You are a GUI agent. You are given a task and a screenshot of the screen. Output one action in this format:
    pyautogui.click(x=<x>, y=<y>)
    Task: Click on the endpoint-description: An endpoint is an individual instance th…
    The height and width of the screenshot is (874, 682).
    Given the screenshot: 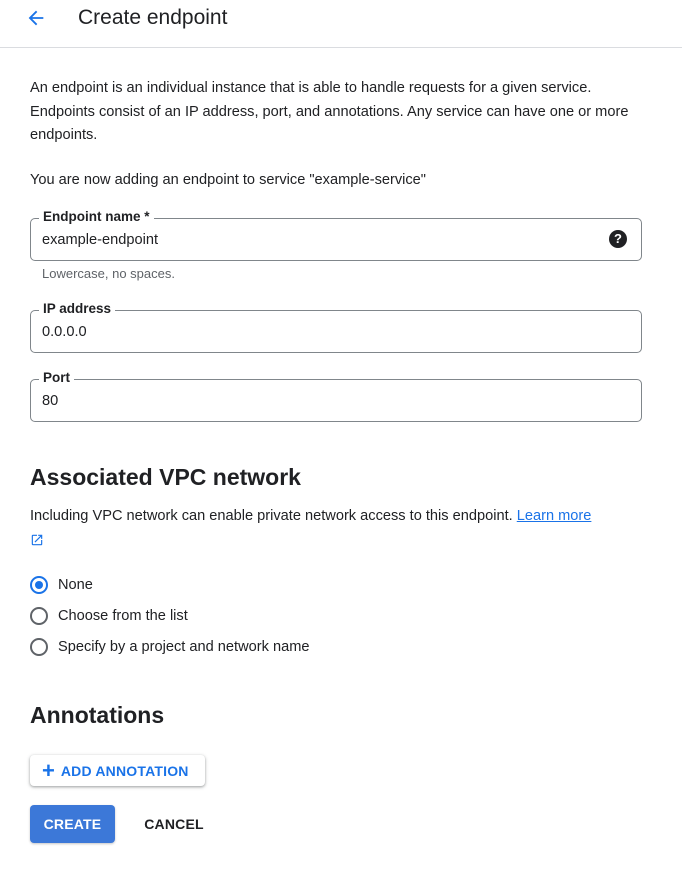 What is the action you would take?
    pyautogui.click(x=329, y=111)
    